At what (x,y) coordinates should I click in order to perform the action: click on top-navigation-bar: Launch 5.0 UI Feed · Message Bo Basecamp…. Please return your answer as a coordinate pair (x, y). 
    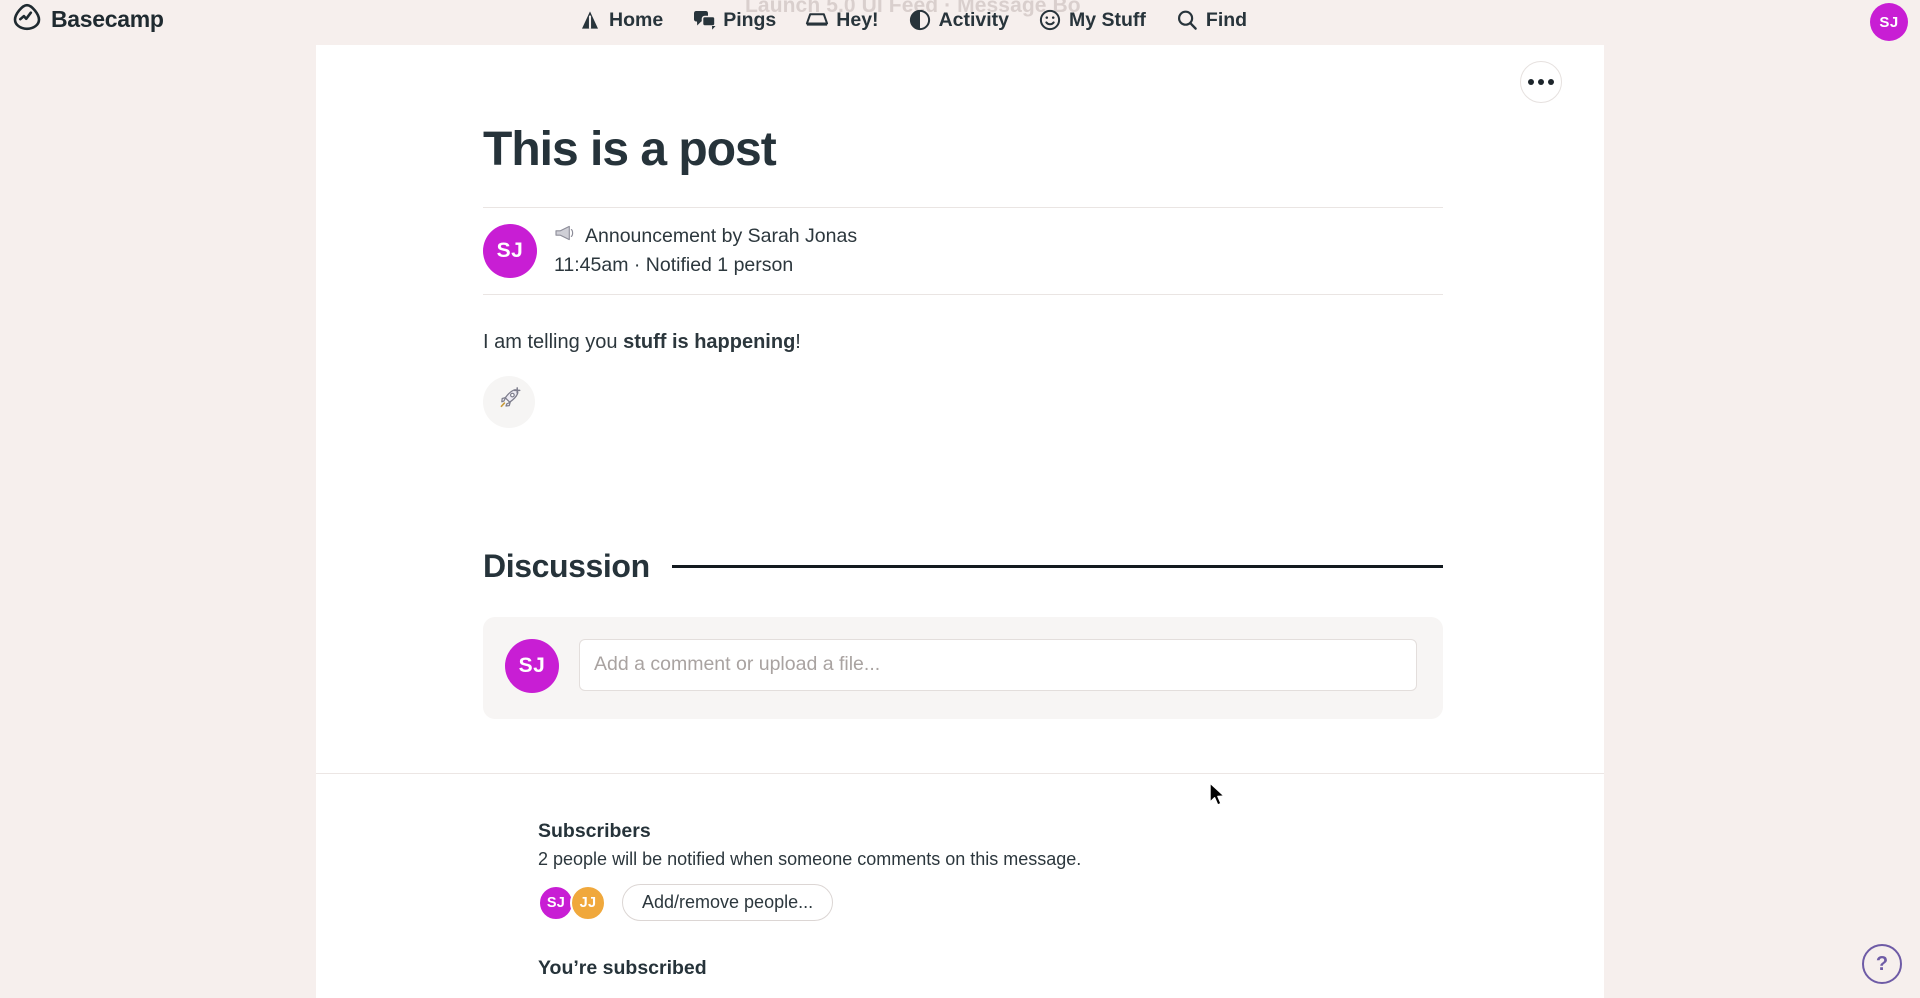
    Looking at the image, I should click on (960, 22).